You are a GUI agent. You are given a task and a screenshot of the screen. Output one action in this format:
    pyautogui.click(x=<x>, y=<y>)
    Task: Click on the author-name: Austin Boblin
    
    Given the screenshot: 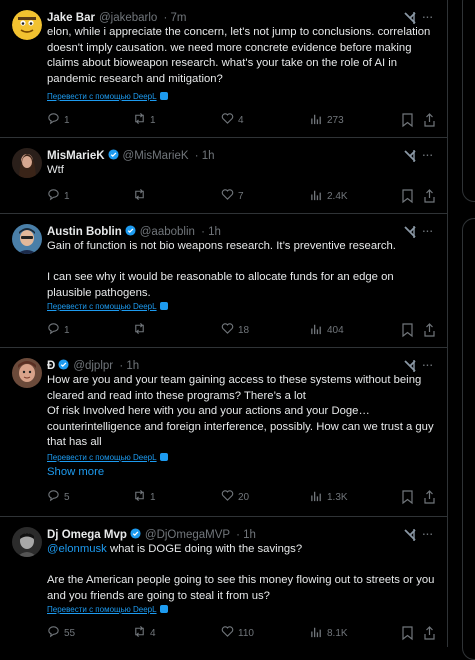 What is the action you would take?
    pyautogui.click(x=84, y=232)
    